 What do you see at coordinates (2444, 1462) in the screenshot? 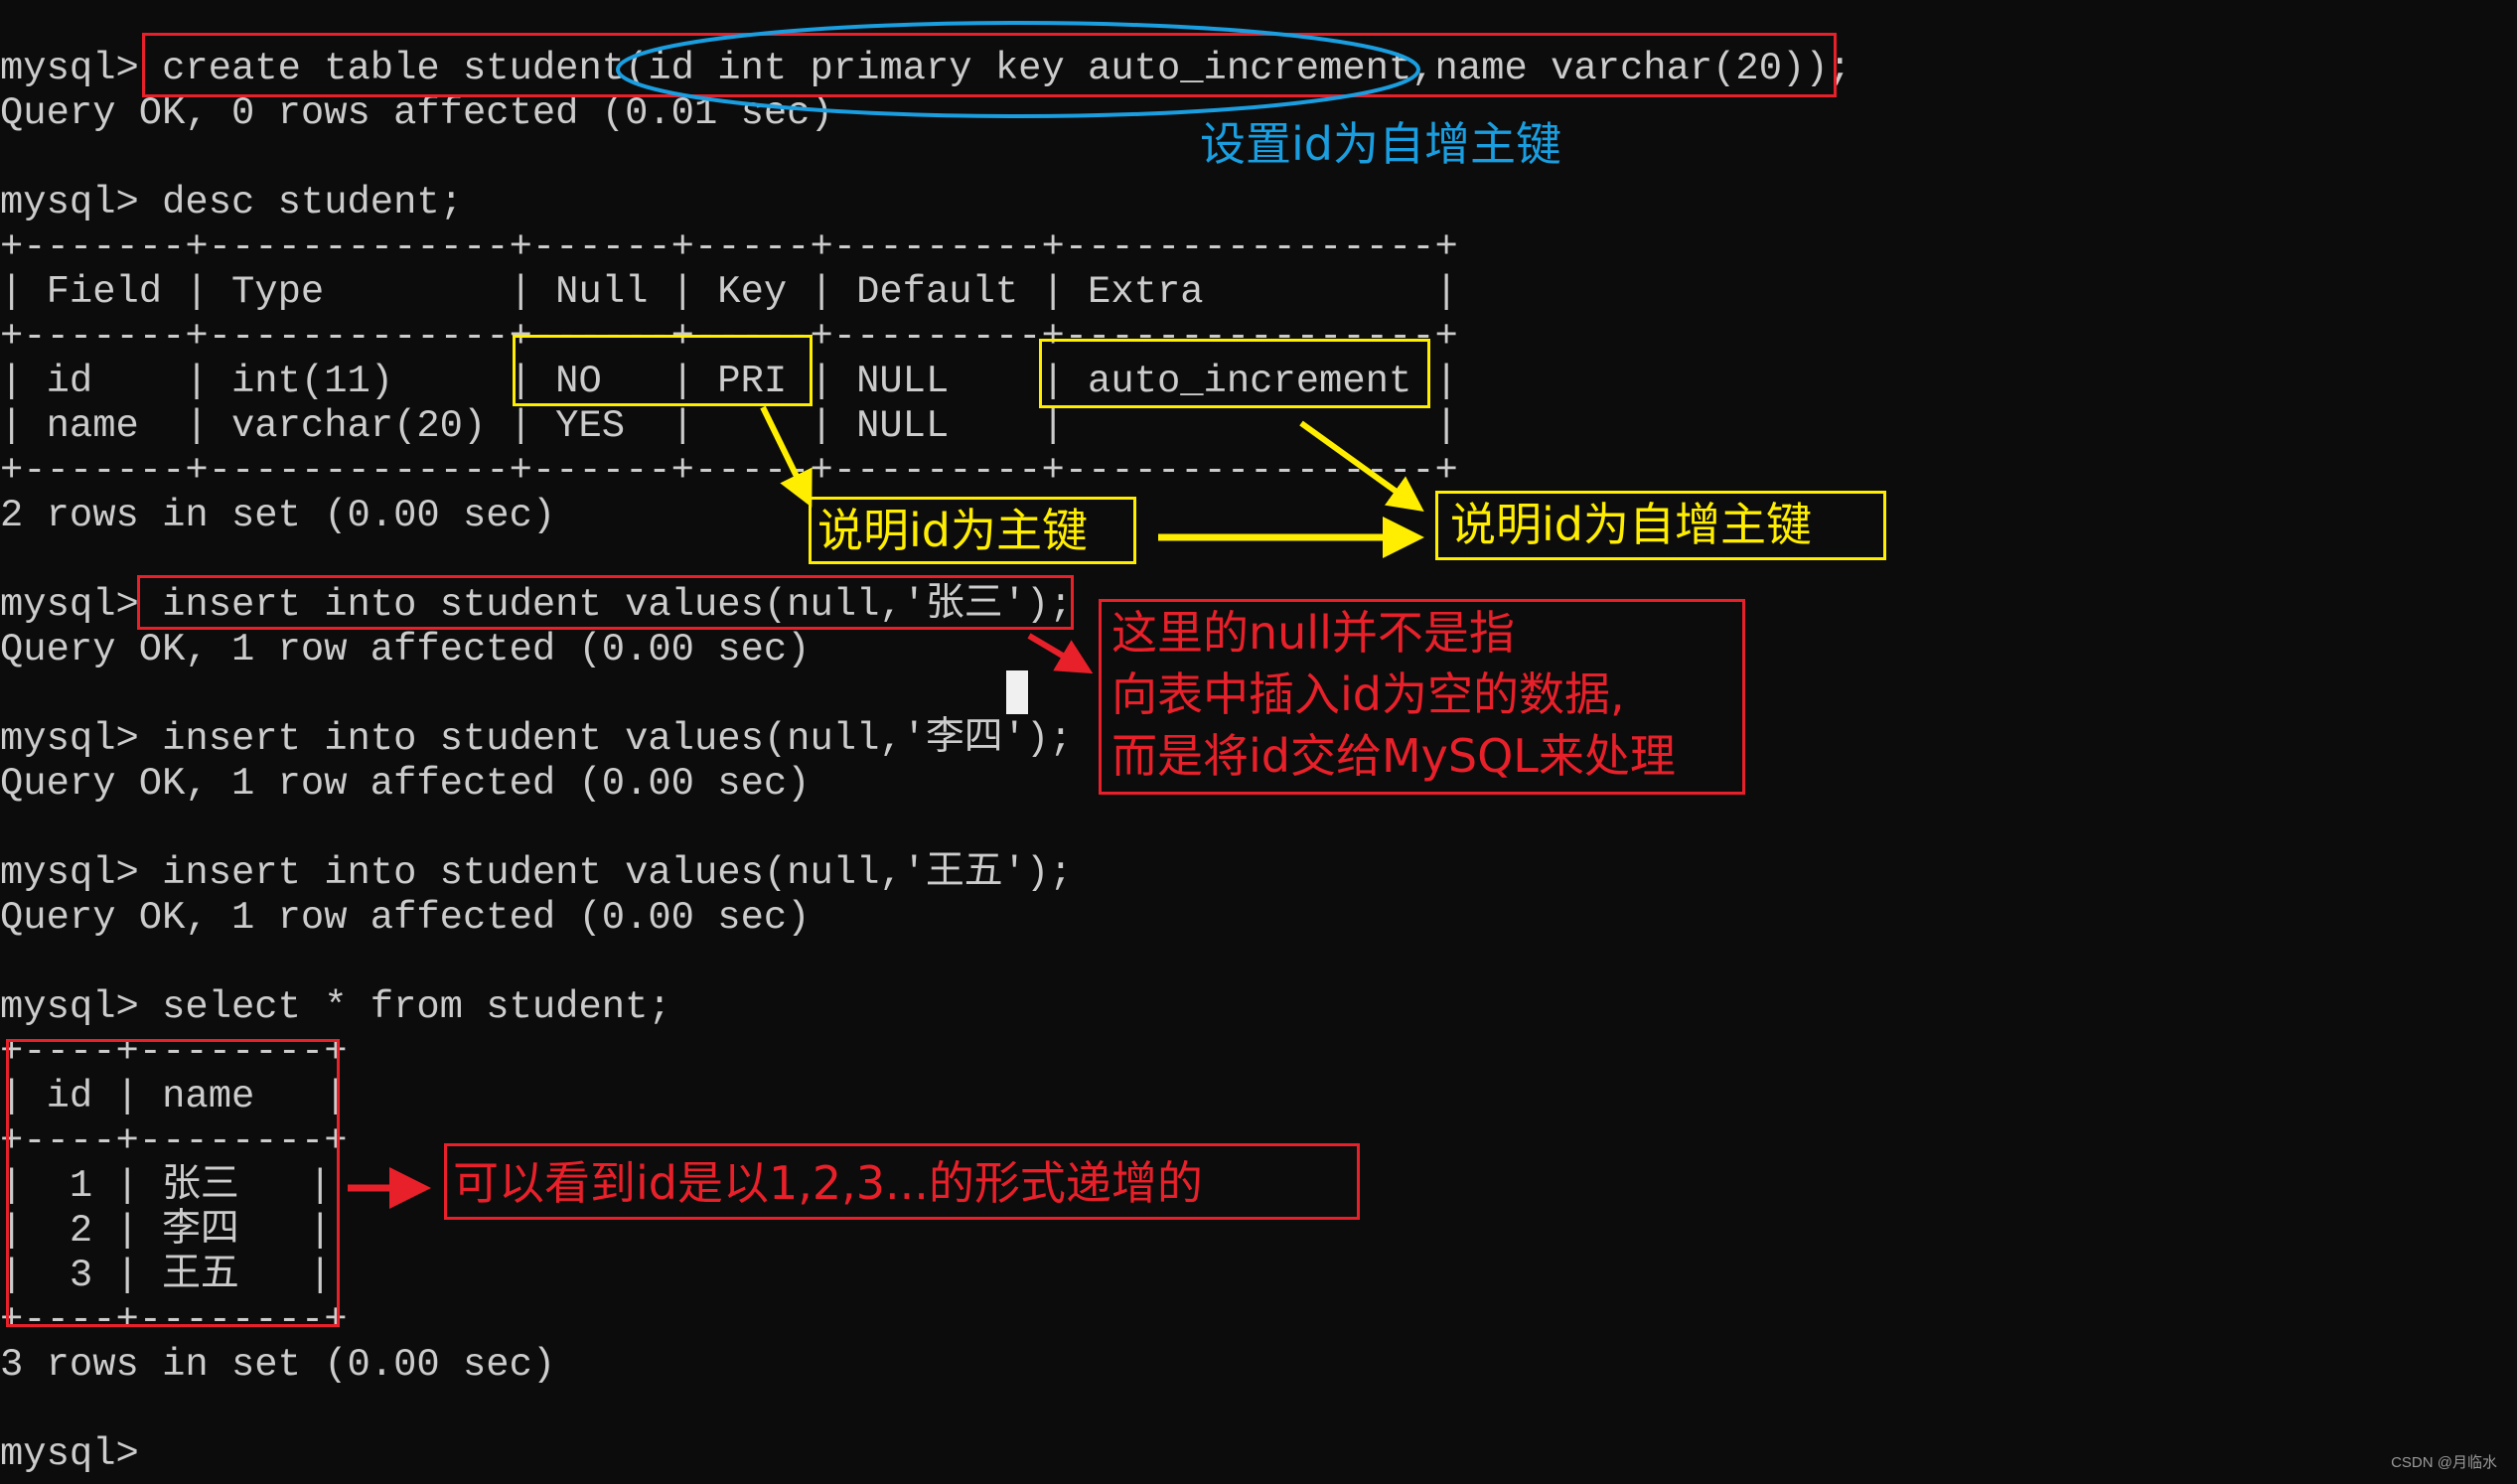
I see `watermark: CSDN @月临水` at bounding box center [2444, 1462].